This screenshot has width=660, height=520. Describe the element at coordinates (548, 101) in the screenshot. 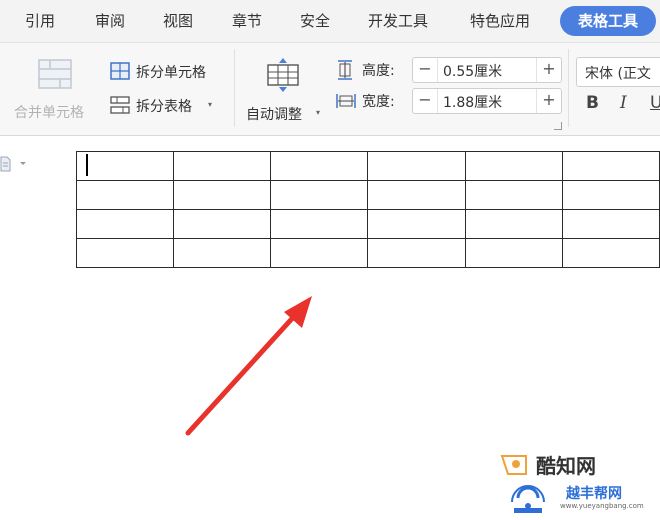

I see `column-width-increase-button: +` at that location.